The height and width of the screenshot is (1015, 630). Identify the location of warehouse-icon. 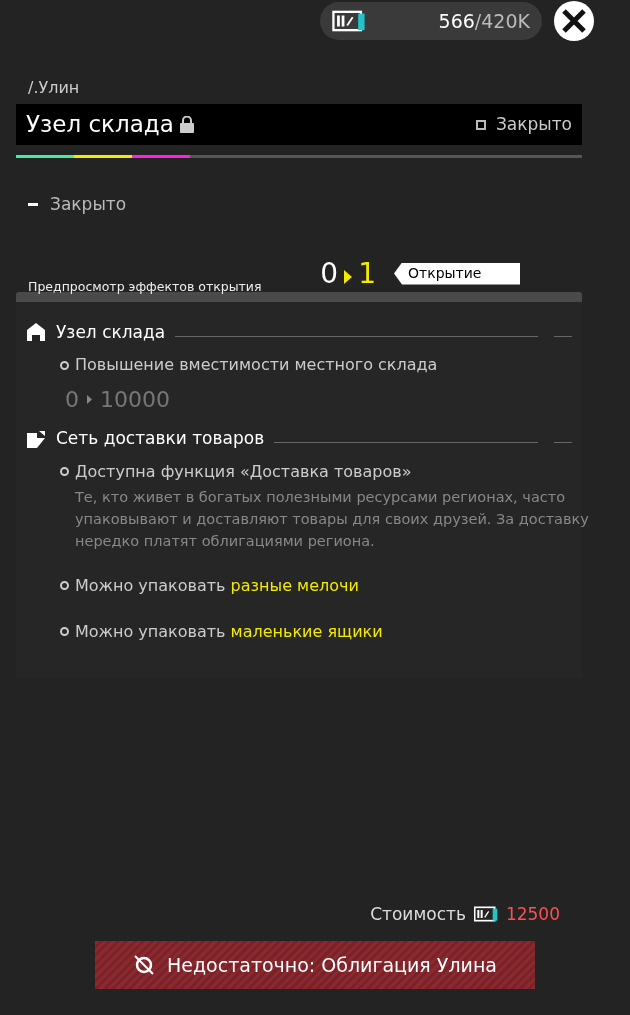
(36, 332).